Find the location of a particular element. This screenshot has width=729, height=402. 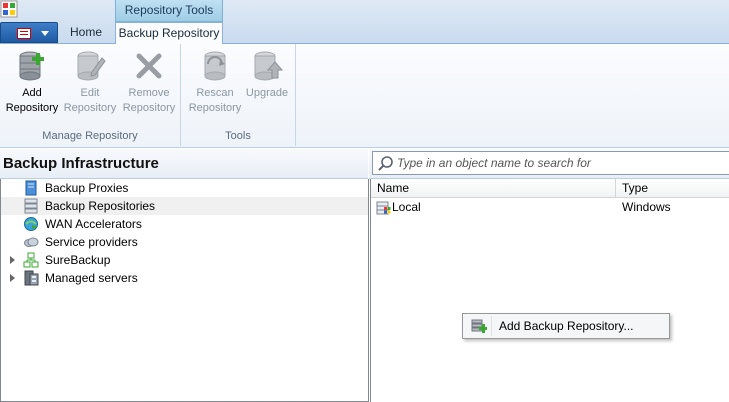

tree-item-backup-repositories: Backup Repositories is located at coordinates (184, 206).